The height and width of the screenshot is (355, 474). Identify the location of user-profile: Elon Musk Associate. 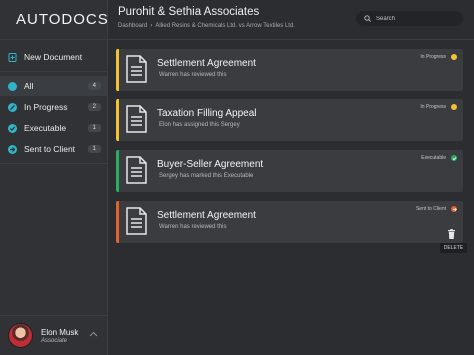
(53, 335).